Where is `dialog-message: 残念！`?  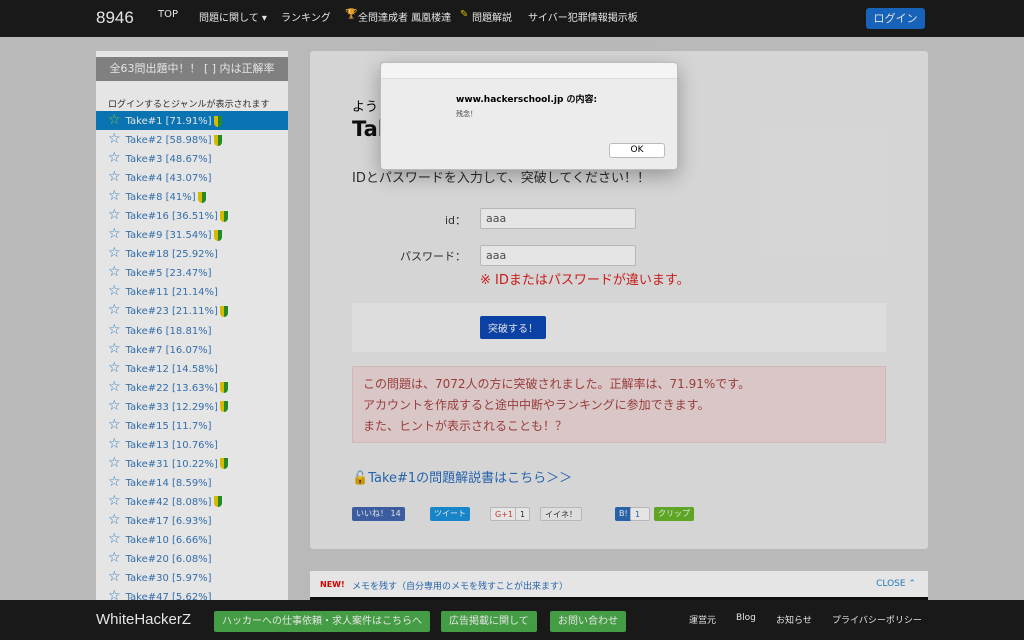
dialog-message: 残念！ is located at coordinates (466, 114).